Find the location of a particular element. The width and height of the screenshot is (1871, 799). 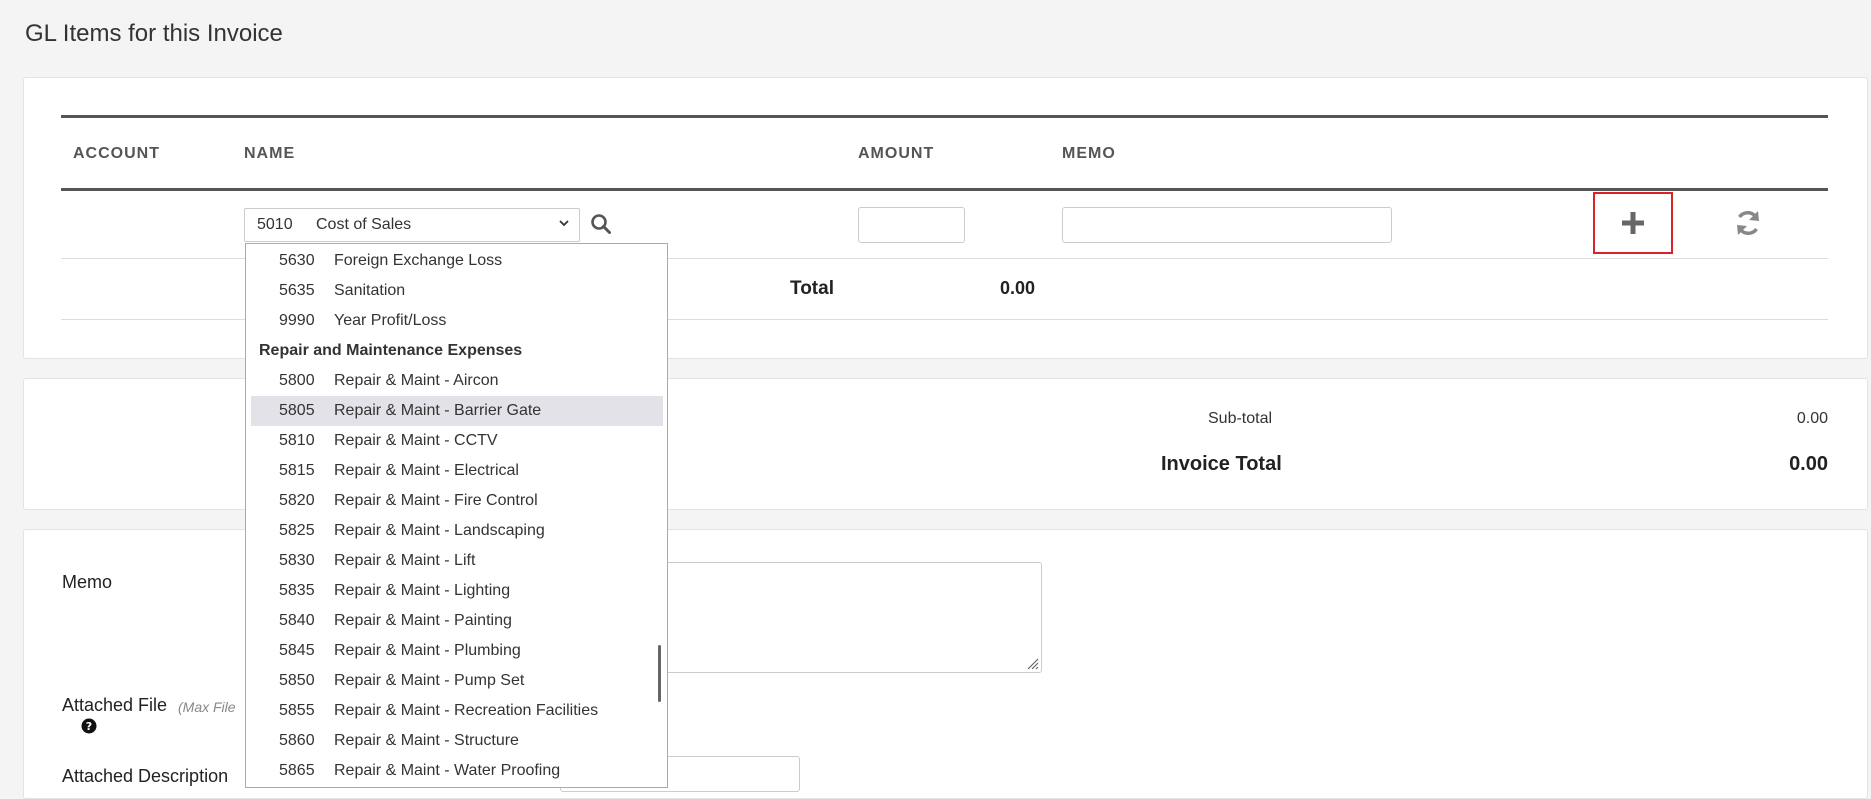

dropdown-option: 5840 Repair & Maint - Painting is located at coordinates (457, 621).